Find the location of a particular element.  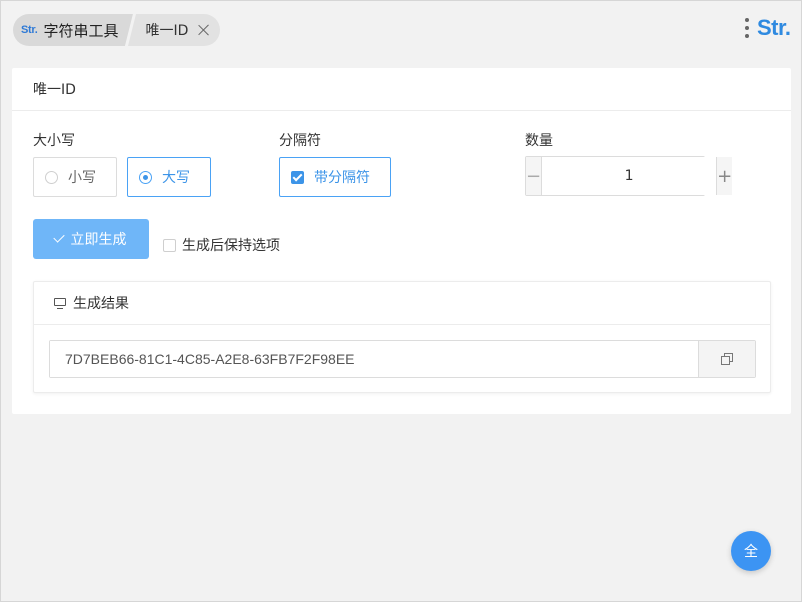

checkbox-checked-icon is located at coordinates (297, 177).